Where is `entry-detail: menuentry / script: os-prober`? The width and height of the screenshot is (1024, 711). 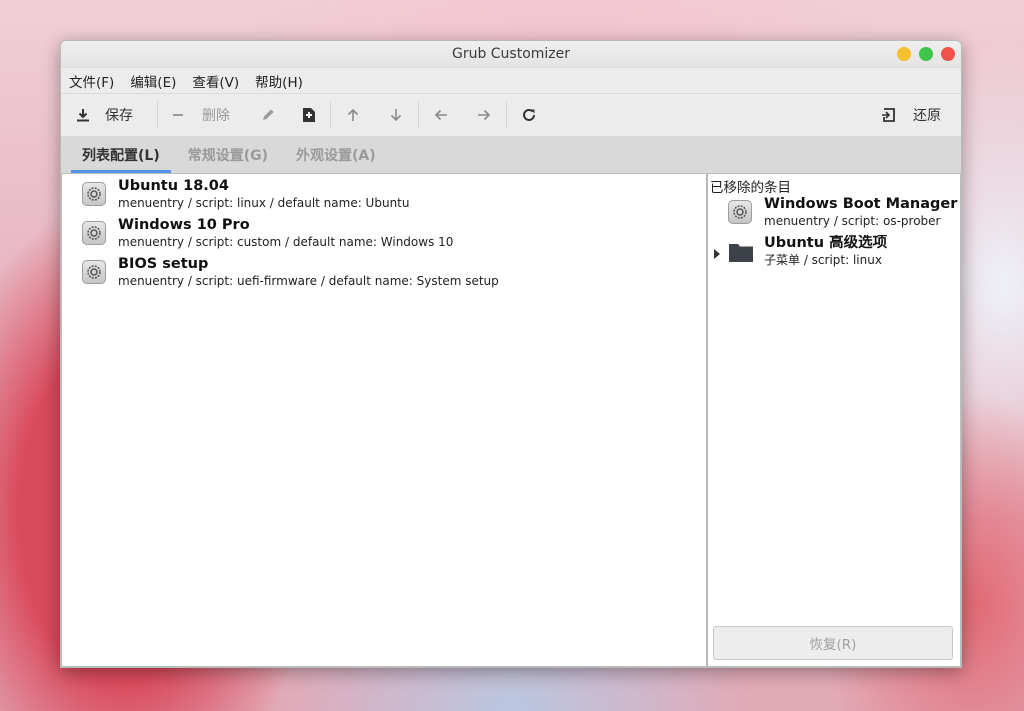 entry-detail: menuentry / script: os-prober is located at coordinates (852, 221).